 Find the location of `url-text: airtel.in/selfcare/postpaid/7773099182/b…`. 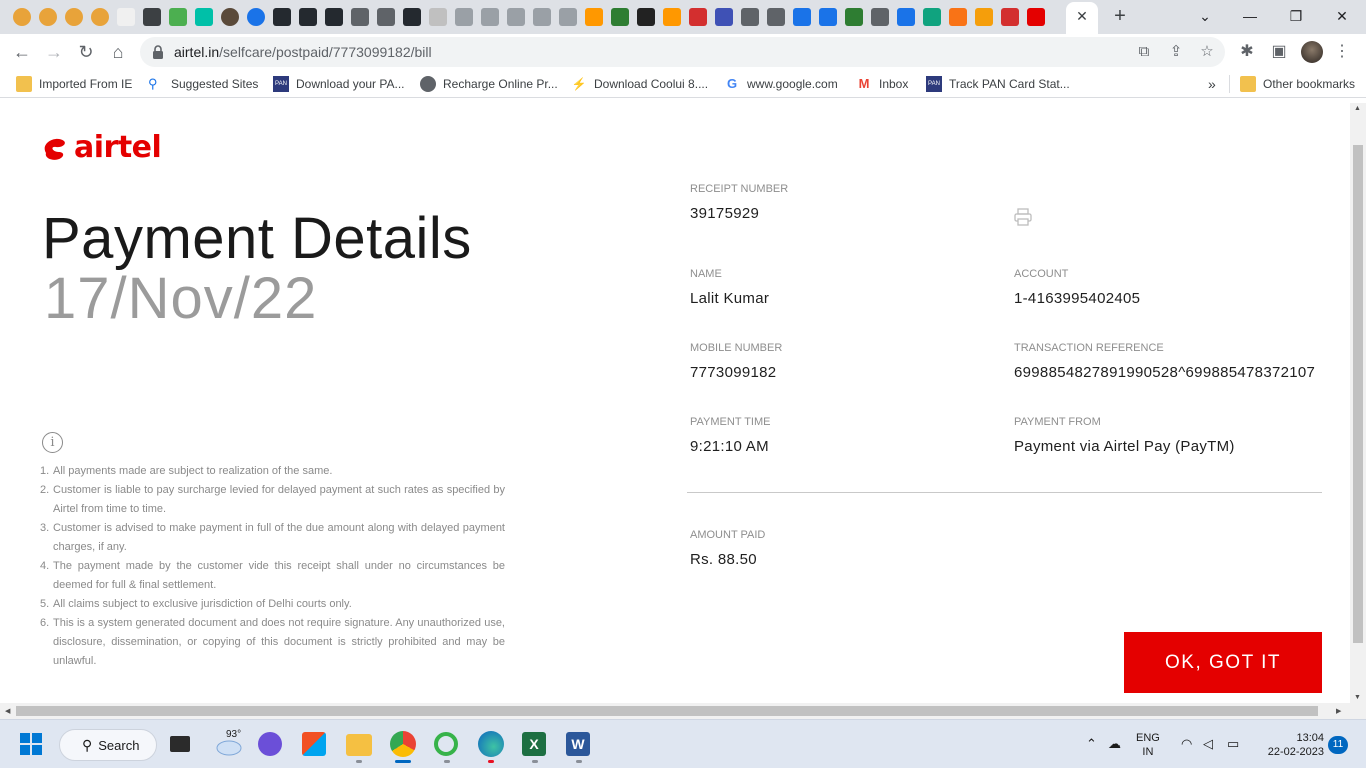

url-text: airtel.in/selfcare/postpaid/7773099182/b… is located at coordinates (303, 52).